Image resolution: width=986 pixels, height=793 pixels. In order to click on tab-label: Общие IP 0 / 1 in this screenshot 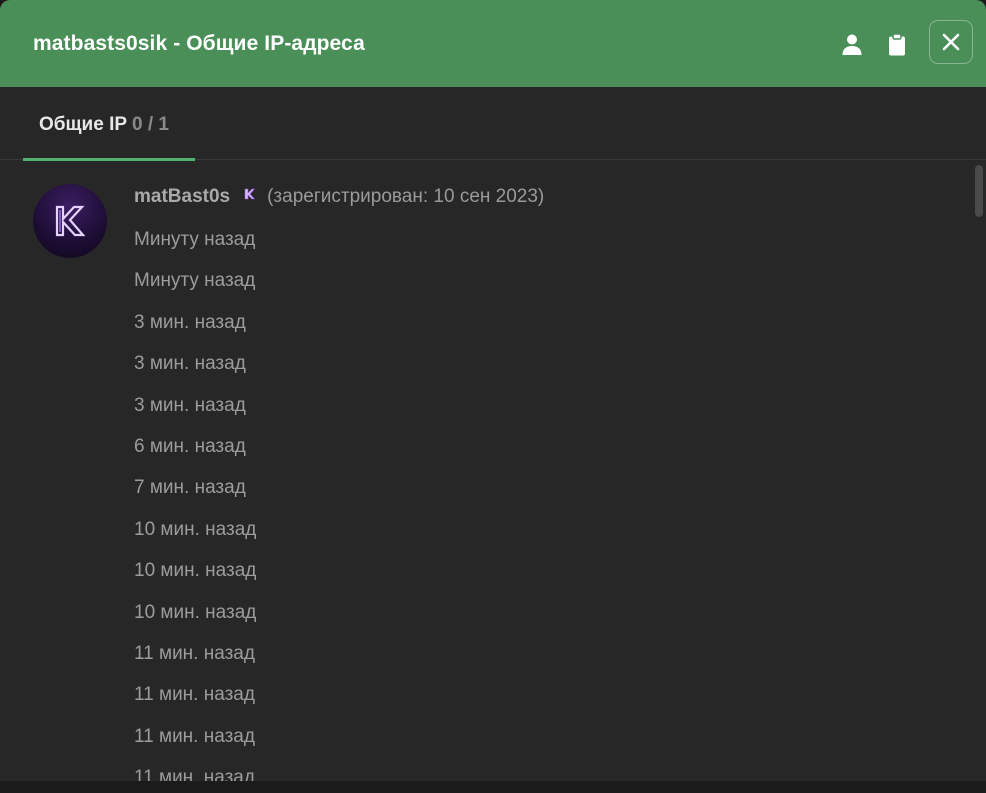, I will do `click(104, 125)`.